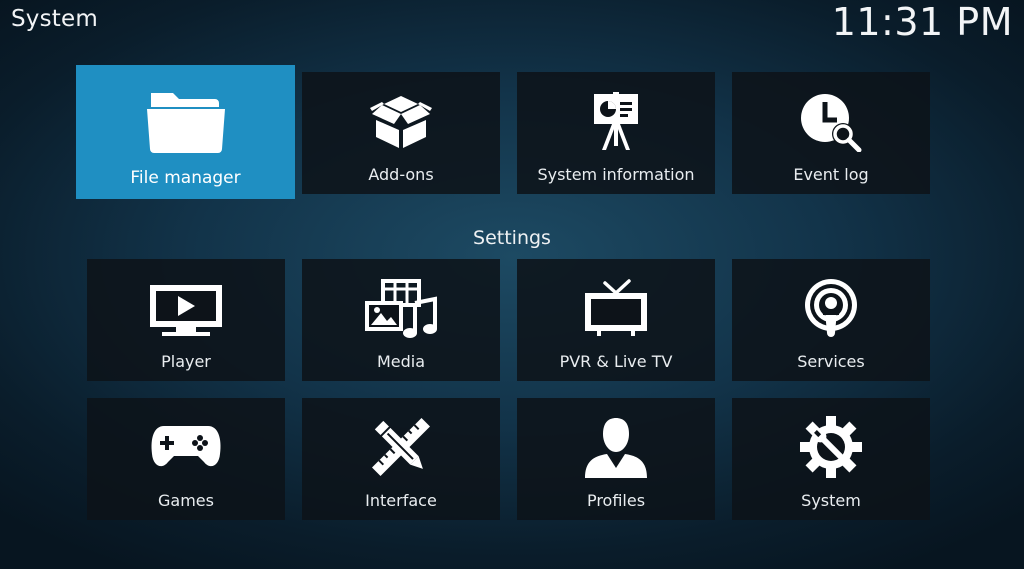  What do you see at coordinates (616, 361) in the screenshot?
I see `tile-label: PVR & Live TV` at bounding box center [616, 361].